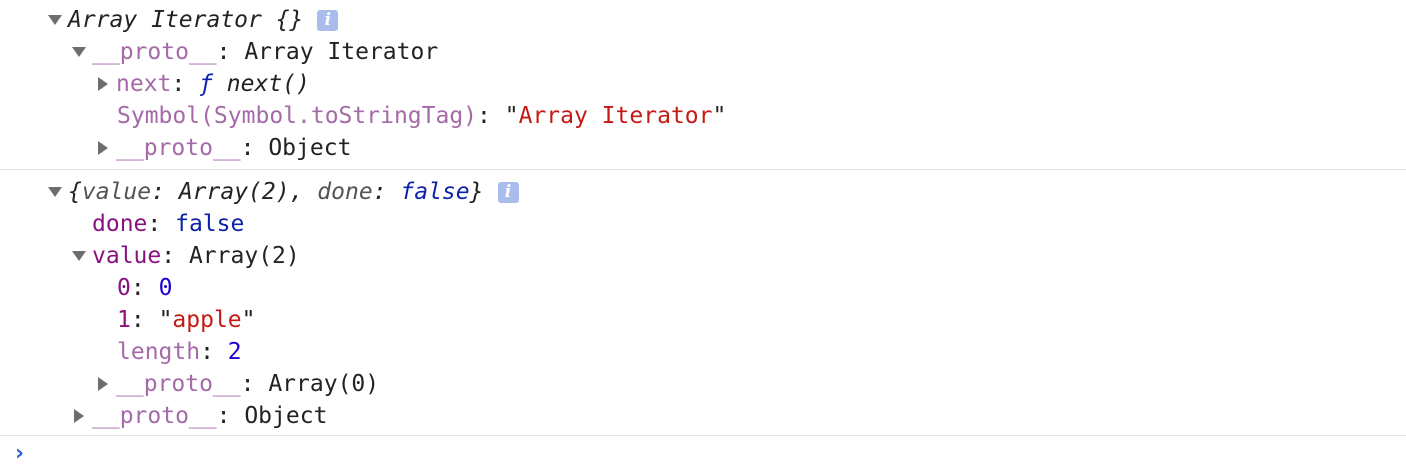  What do you see at coordinates (261, 84) in the screenshot?
I see `property-value: next()` at bounding box center [261, 84].